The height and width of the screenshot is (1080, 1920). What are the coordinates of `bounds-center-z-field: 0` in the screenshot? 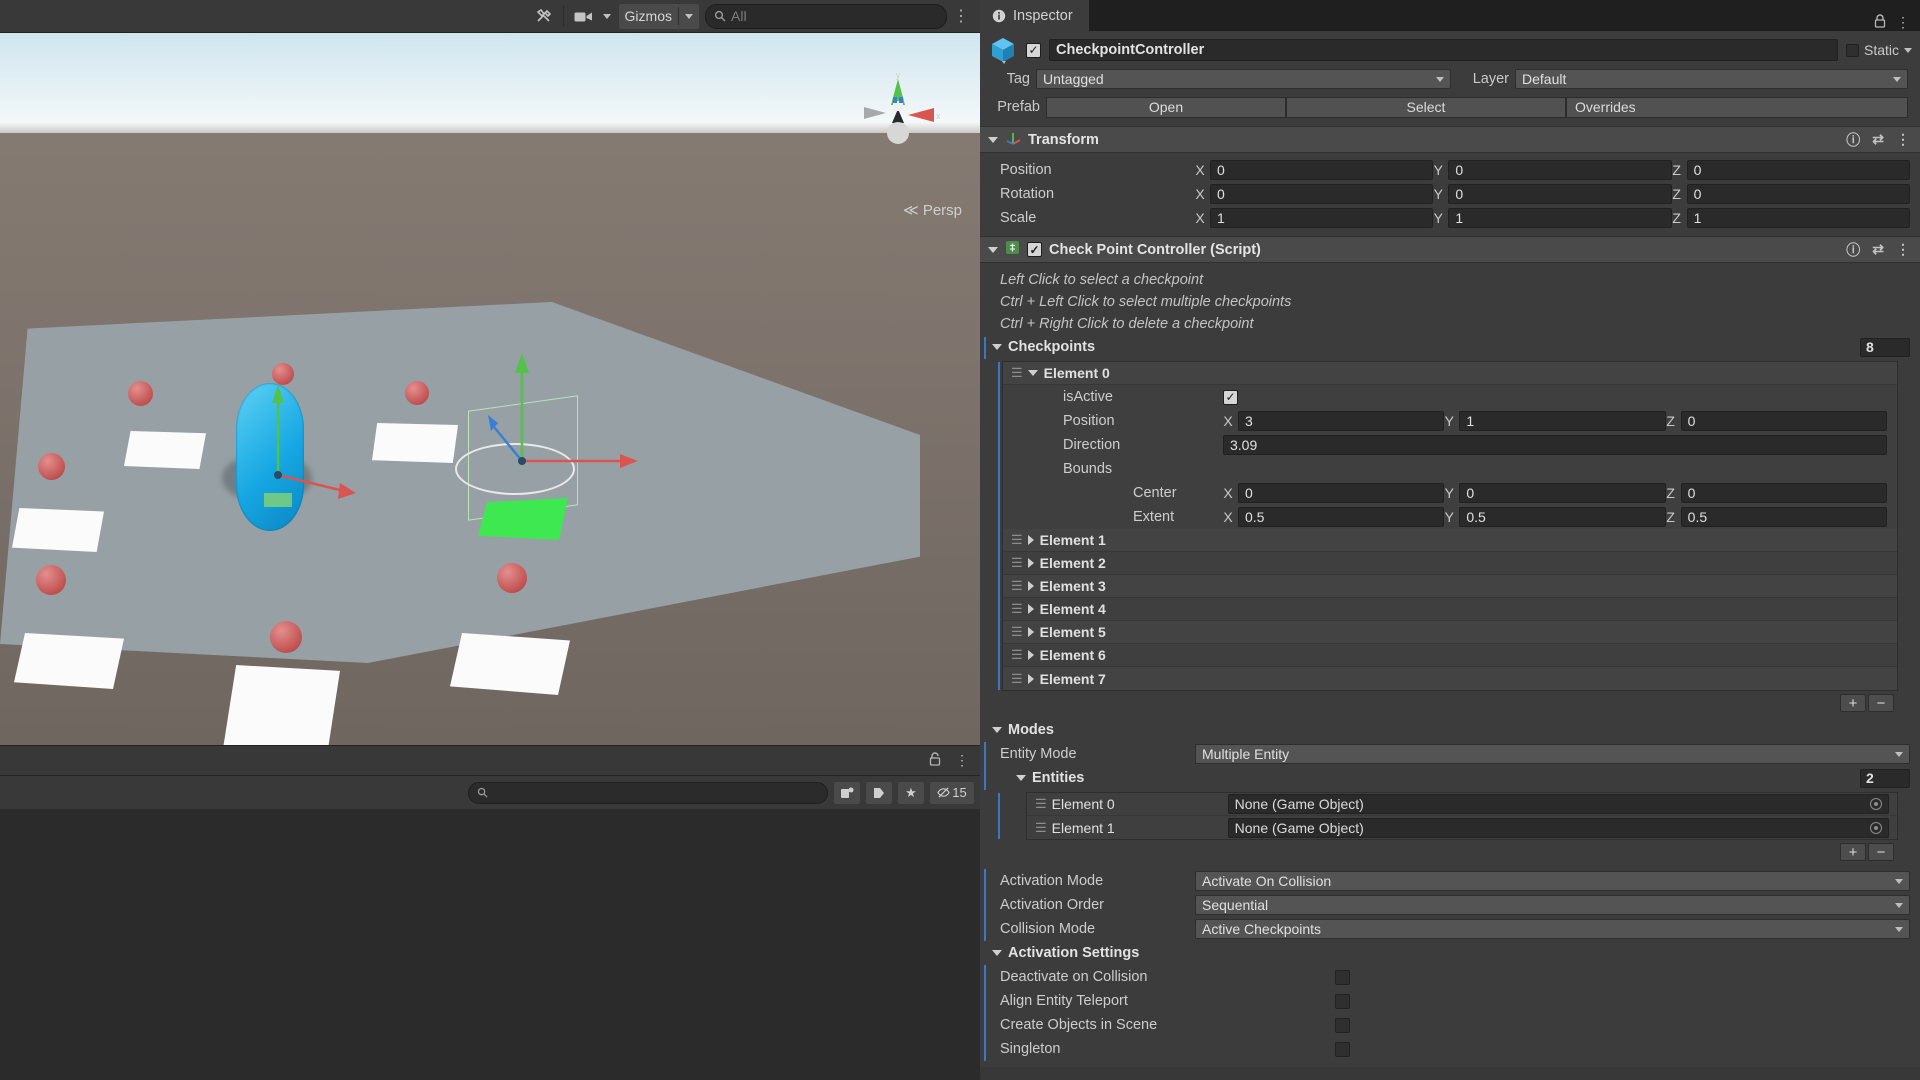 It's located at (1783, 493).